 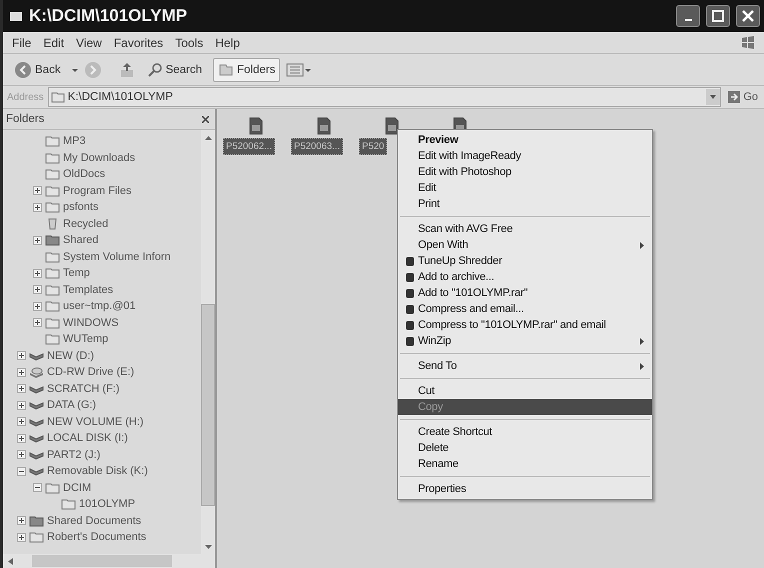 What do you see at coordinates (97, 471) in the screenshot?
I see `tree-item: Removable Disk (K:)` at bounding box center [97, 471].